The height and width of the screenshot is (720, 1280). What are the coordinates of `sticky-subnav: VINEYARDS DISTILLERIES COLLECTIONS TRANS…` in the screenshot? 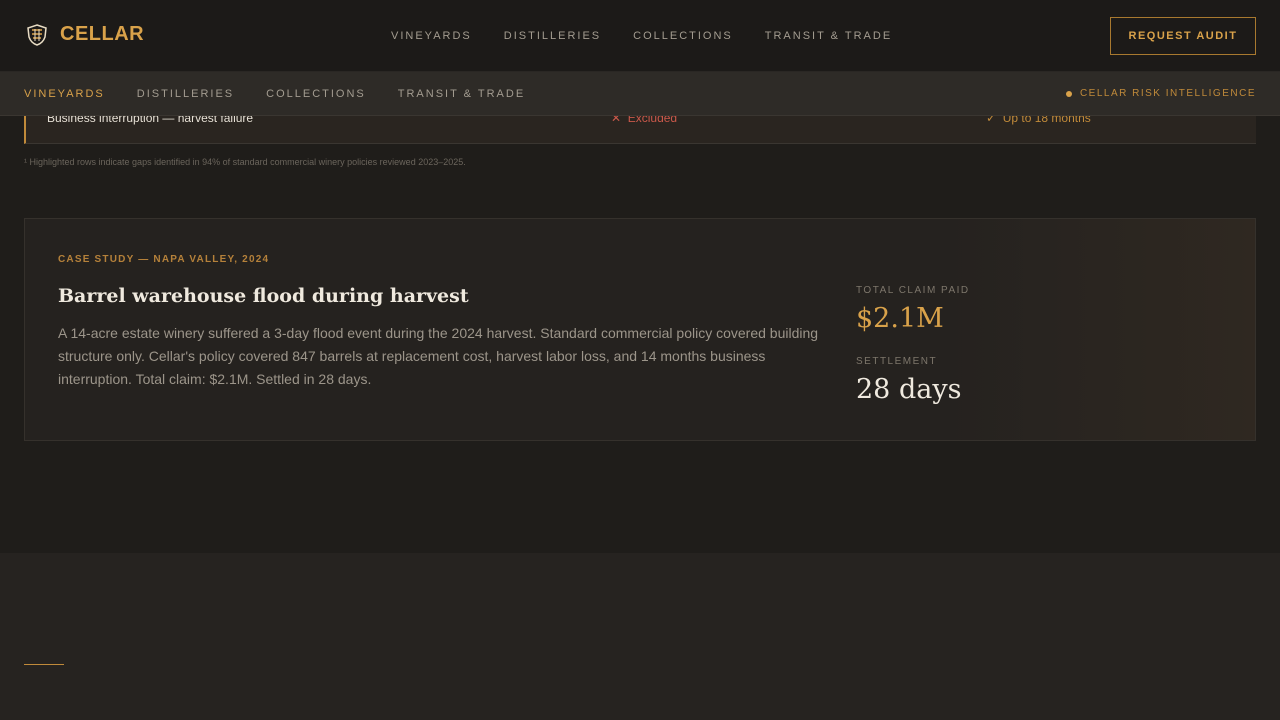 It's located at (640, 94).